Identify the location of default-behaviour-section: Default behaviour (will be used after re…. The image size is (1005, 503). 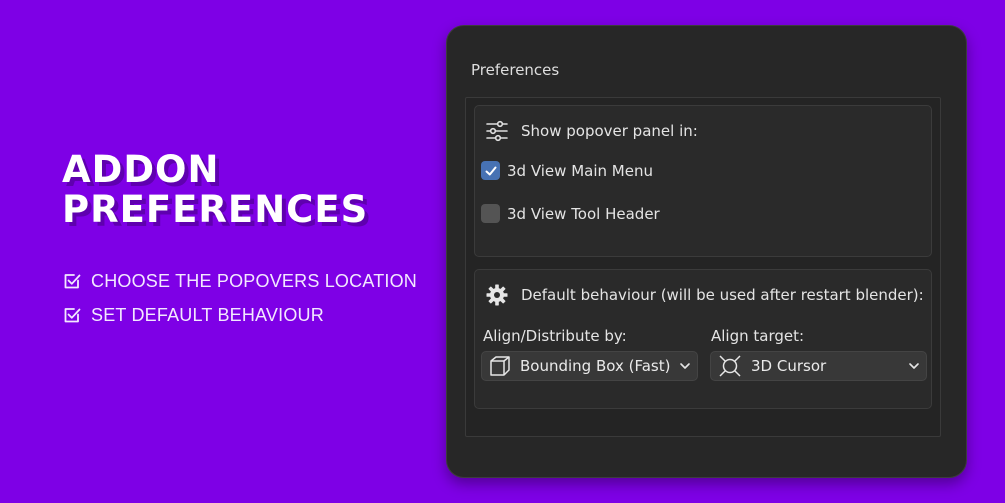
(703, 339).